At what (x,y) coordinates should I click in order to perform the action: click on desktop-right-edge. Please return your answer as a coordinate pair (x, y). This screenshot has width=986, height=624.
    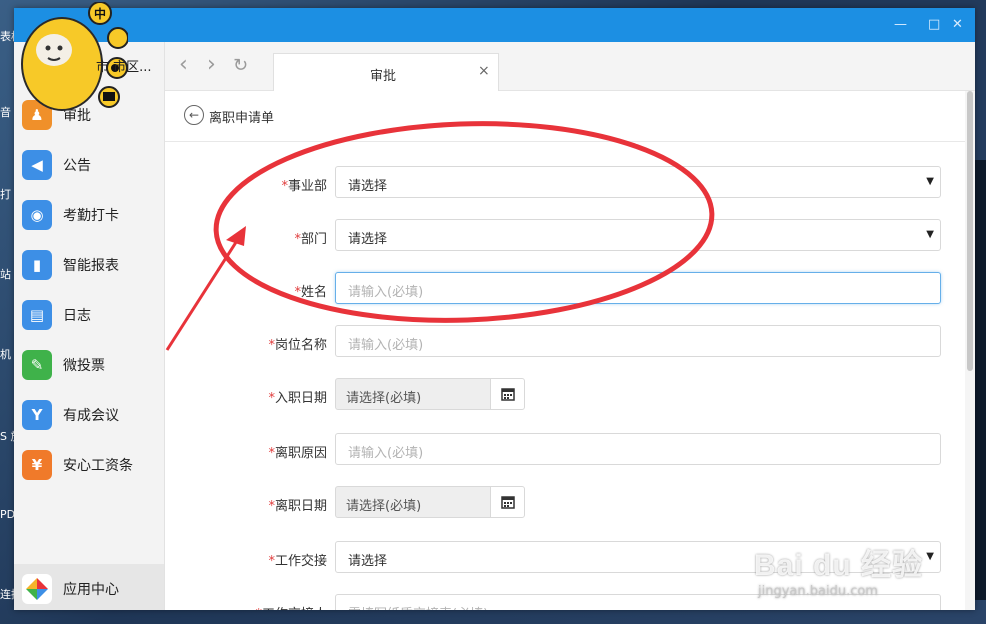
    Looking at the image, I should click on (980, 380).